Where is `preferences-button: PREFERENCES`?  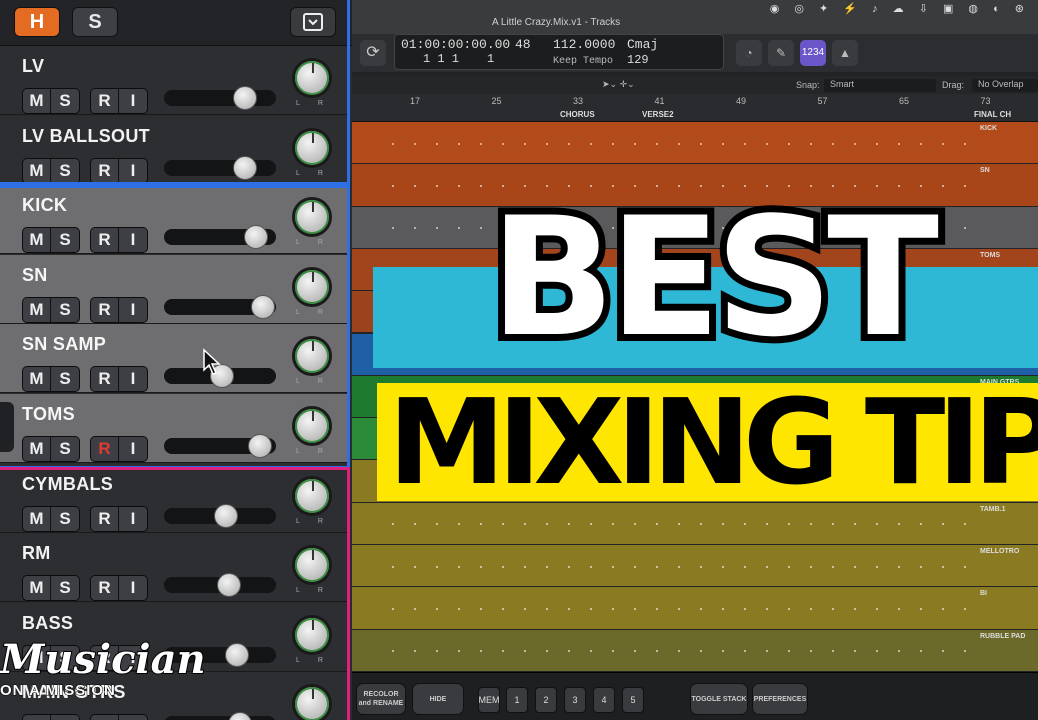
preferences-button: PREFERENCES is located at coordinates (780, 699).